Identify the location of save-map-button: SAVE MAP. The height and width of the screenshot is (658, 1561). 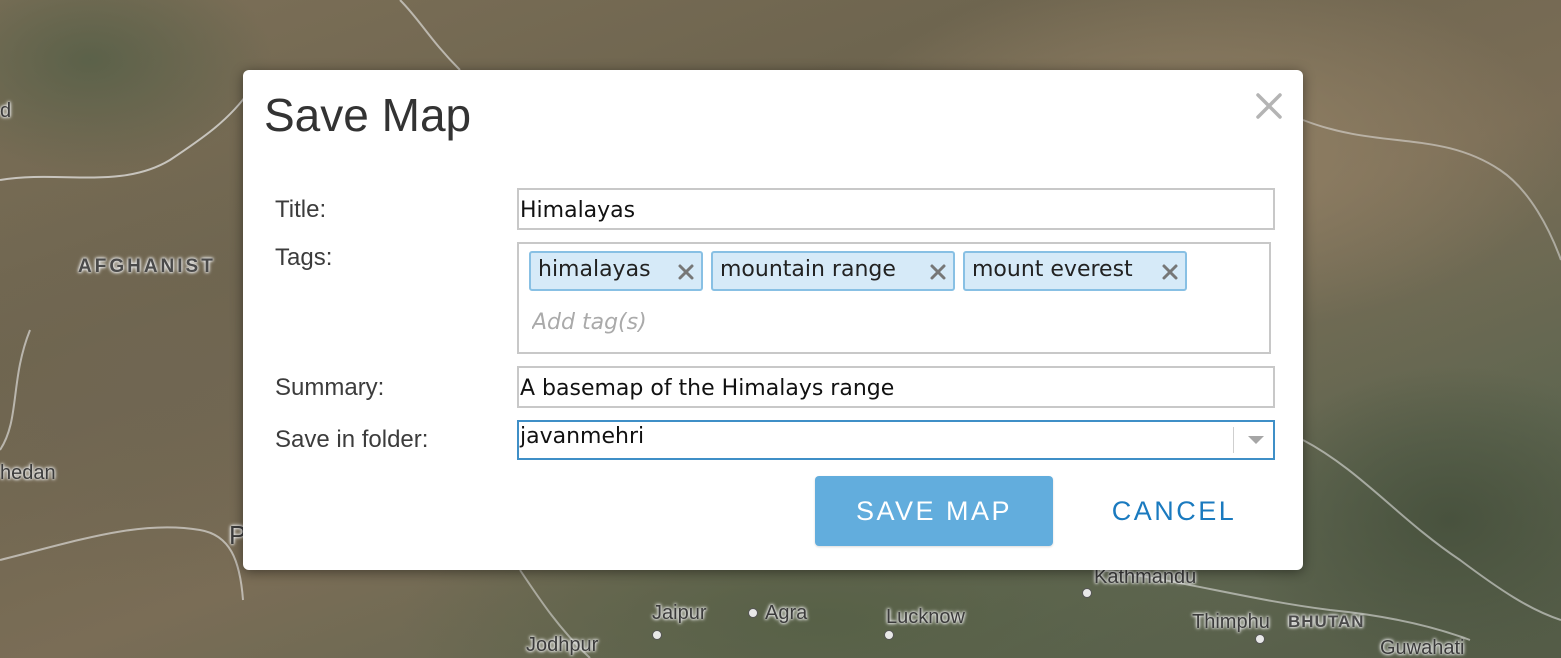
(934, 511).